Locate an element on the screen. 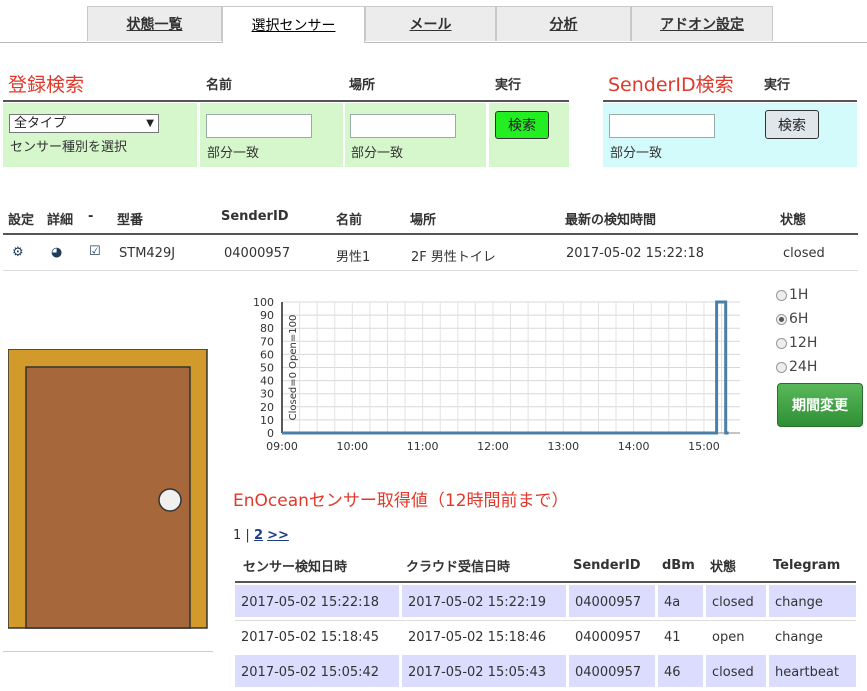  y-axis-label: Closed=0 Open=100 is located at coordinates (293, 368).